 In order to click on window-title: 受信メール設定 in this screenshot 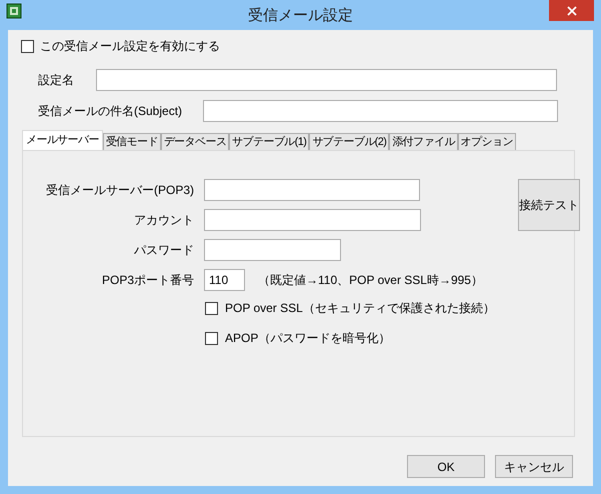, I will do `click(300, 16)`.